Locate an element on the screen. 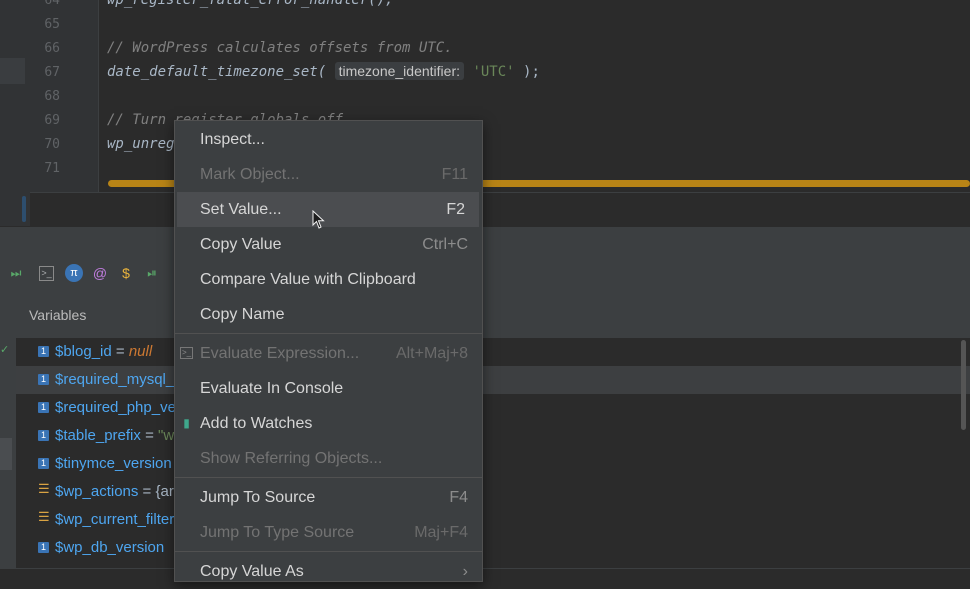  menu-item-label: Compare Value with Clipboard is located at coordinates (308, 279).